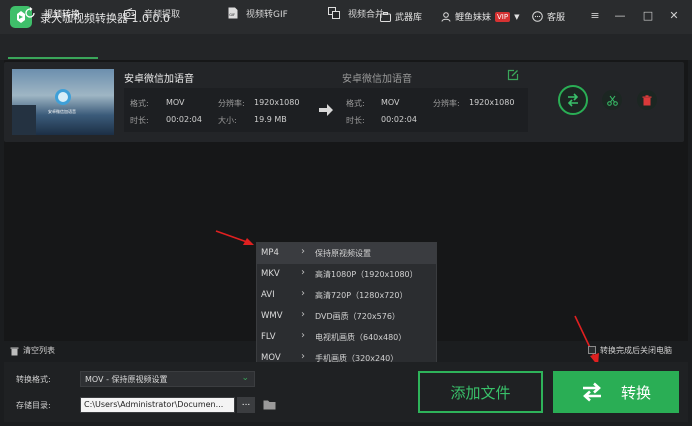 This screenshot has width=692, height=426. What do you see at coordinates (360, 337) in the screenshot?
I see `preset-option: 电视机画质（640x480）` at bounding box center [360, 337].